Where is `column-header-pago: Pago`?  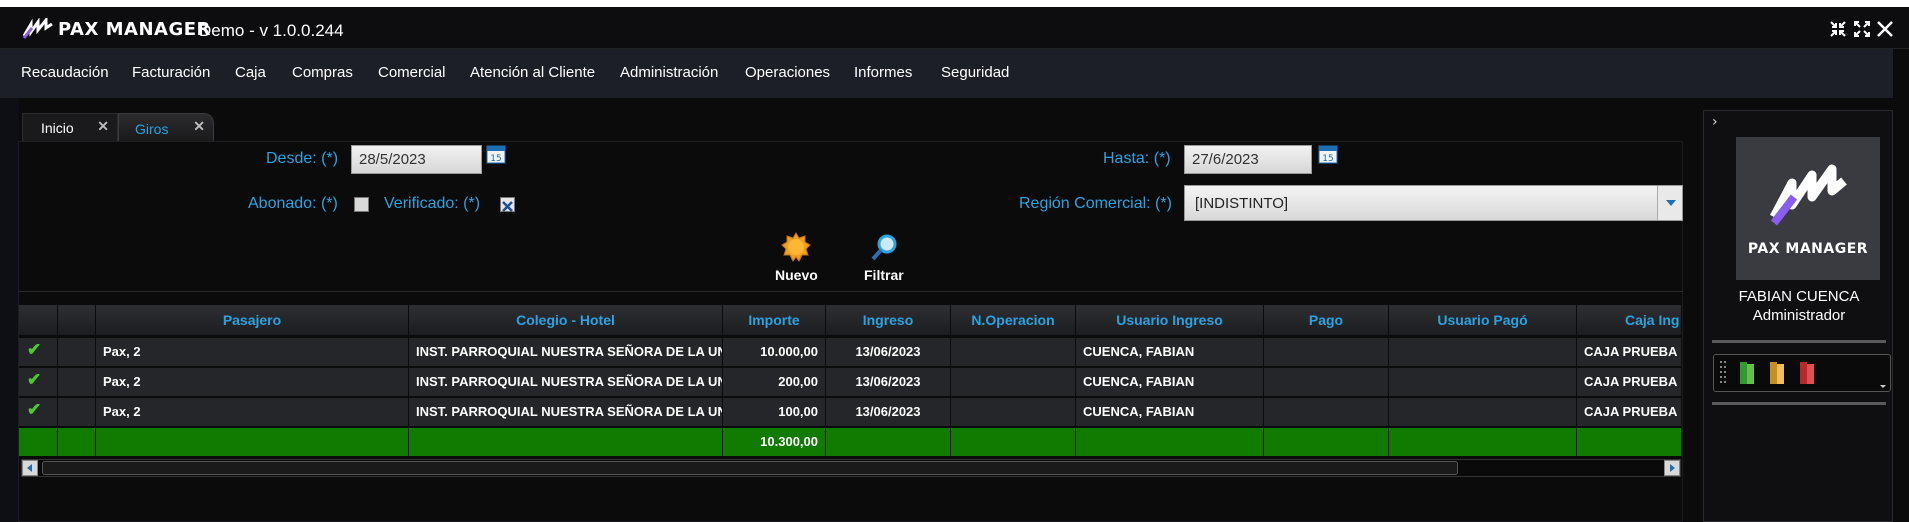 column-header-pago: Pago is located at coordinates (1326, 320).